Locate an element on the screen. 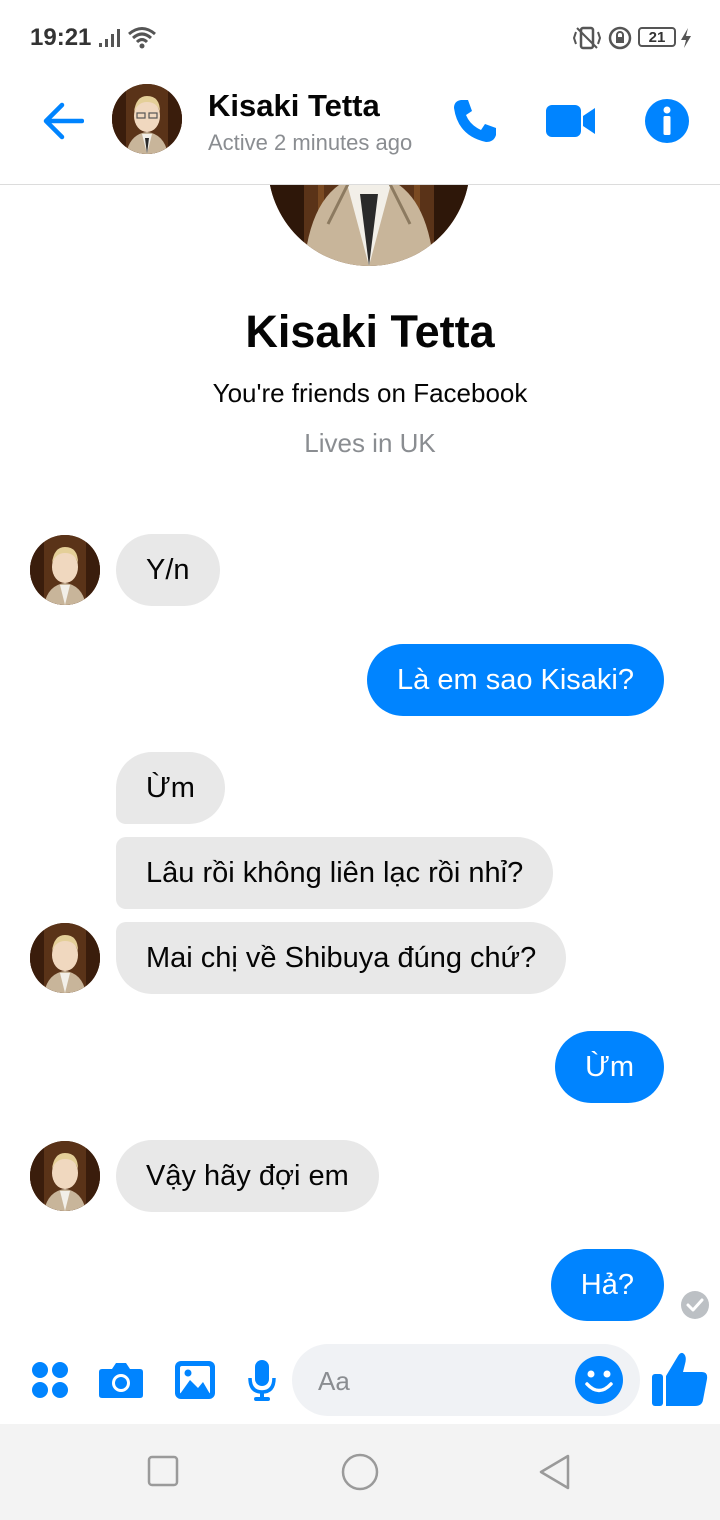 The image size is (720, 1520). message-bubble-incoming: Vậy hãy đợi em is located at coordinates (247, 1176).